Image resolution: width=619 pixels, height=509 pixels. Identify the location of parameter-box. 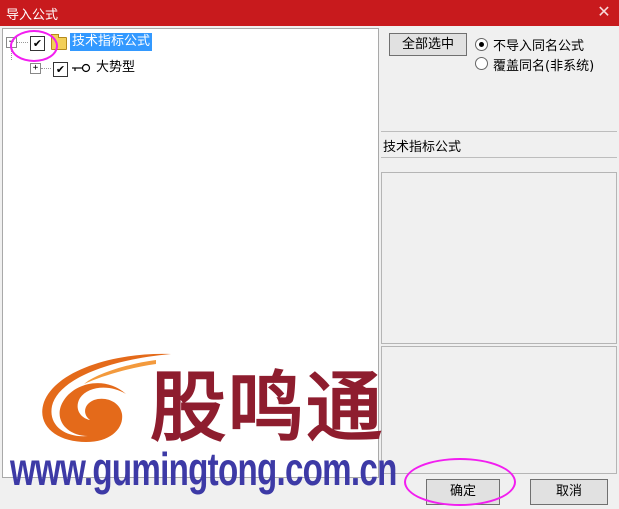
(499, 410).